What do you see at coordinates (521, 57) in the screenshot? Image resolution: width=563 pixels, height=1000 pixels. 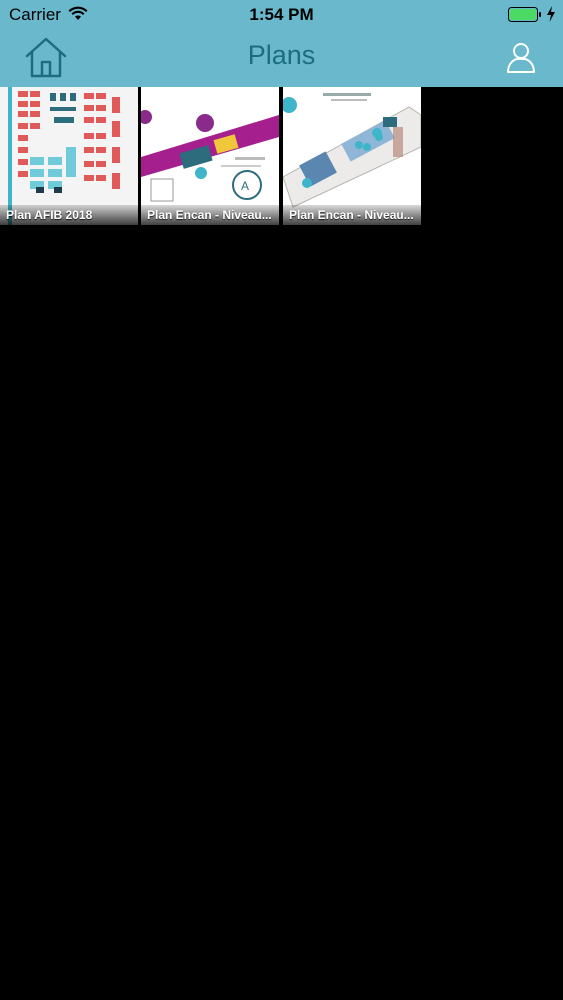 I see `user-icon` at bounding box center [521, 57].